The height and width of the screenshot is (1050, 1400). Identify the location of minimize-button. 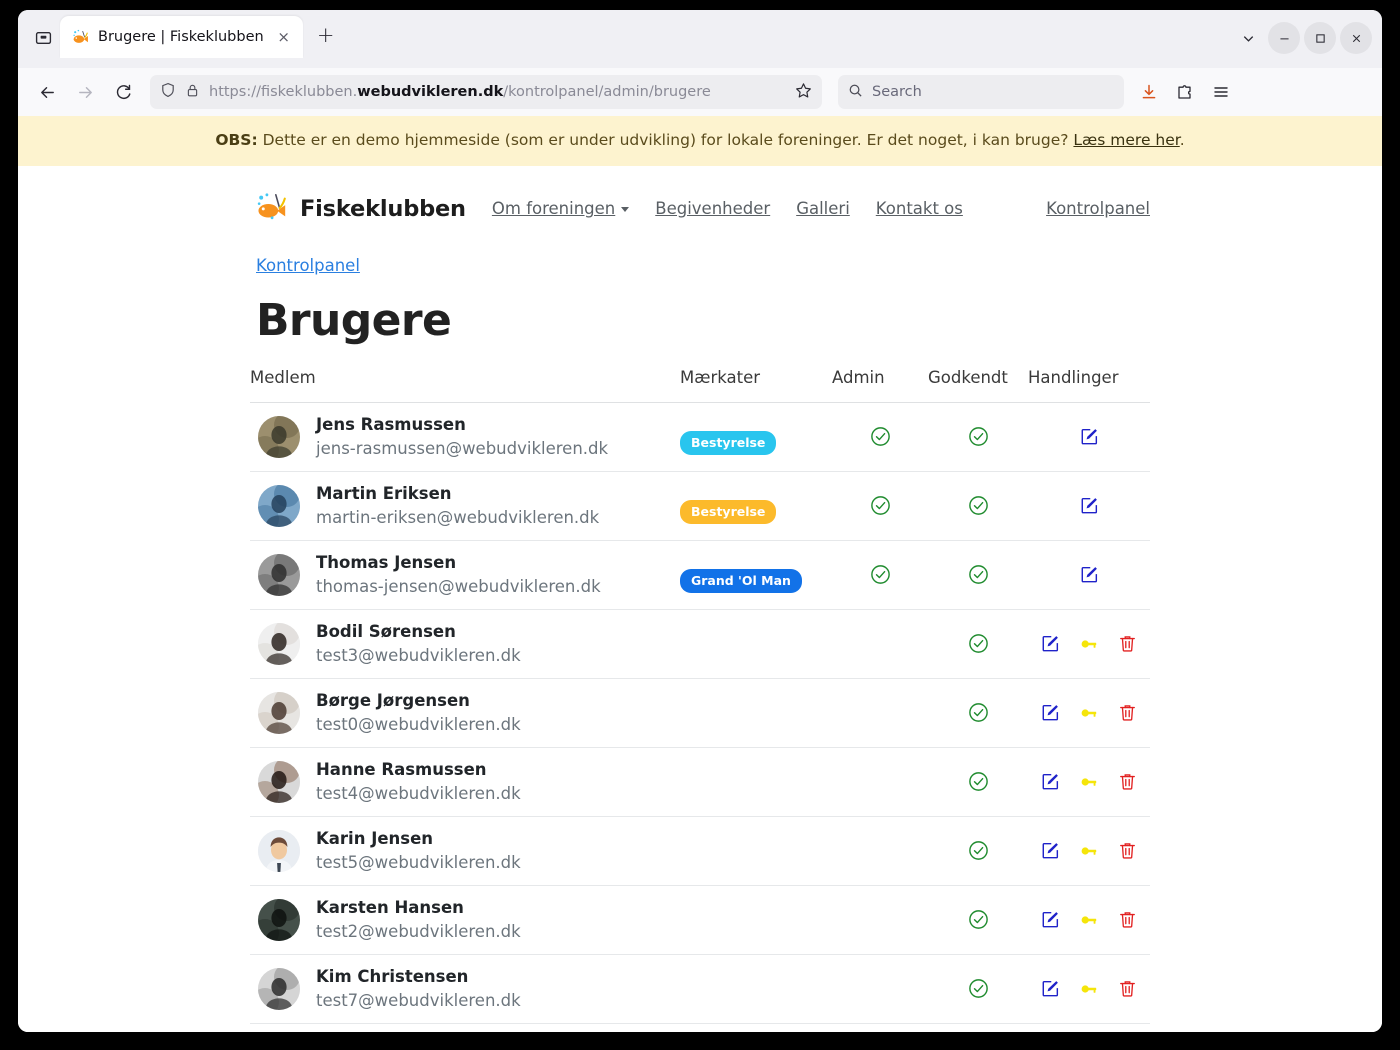
(1284, 38).